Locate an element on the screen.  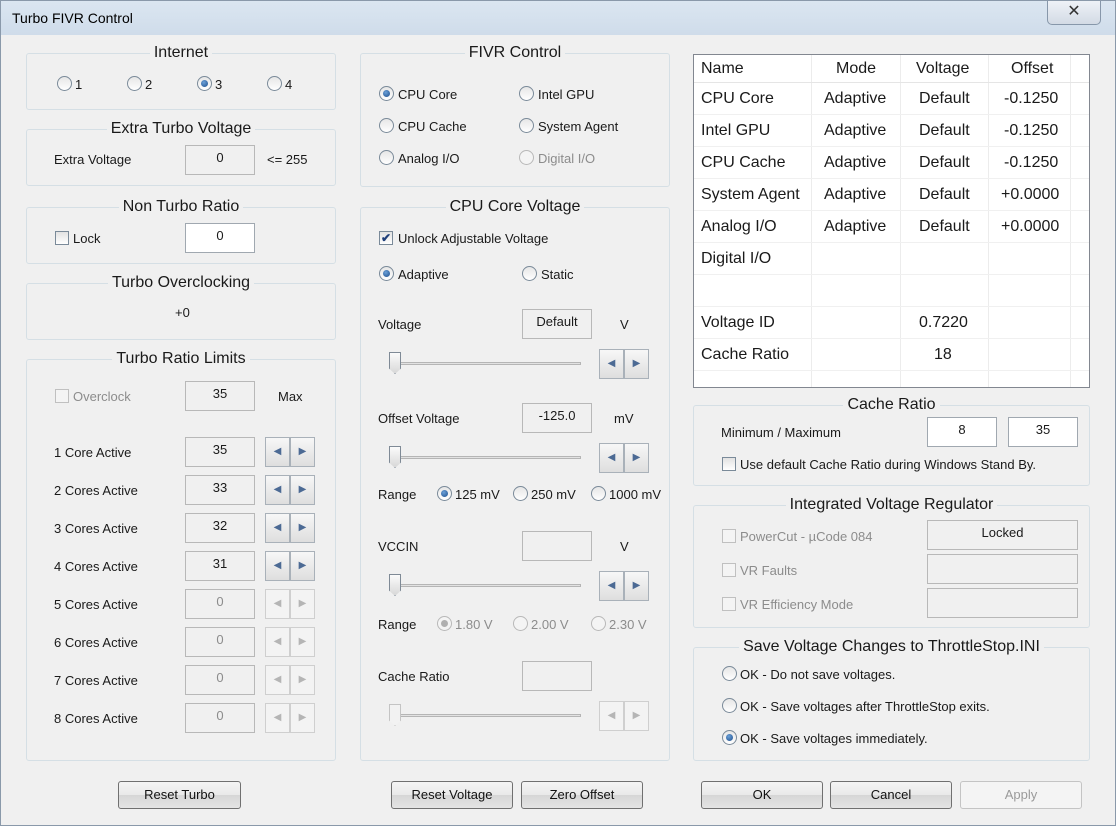
cache-ratio-spinner: ◀ ▶ is located at coordinates (624, 716).